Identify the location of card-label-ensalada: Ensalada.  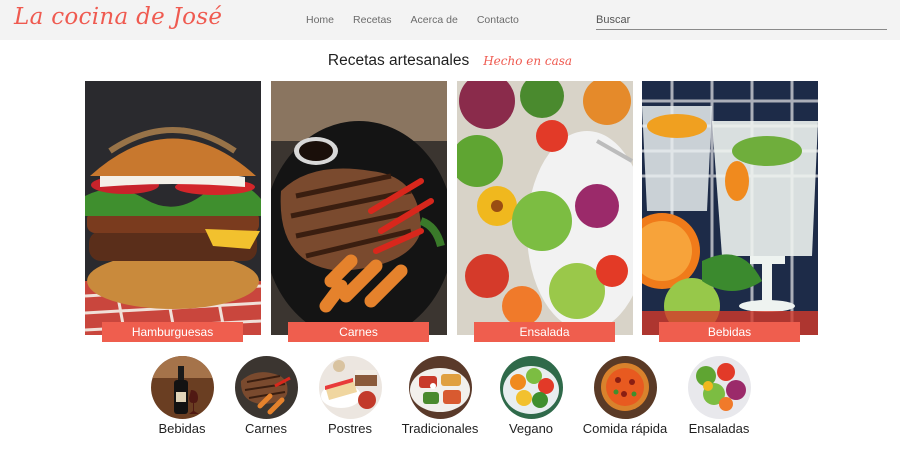
(544, 332).